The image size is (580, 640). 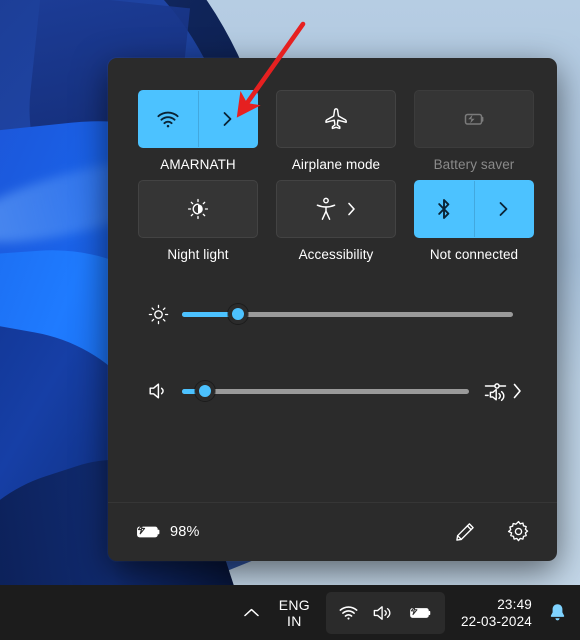 What do you see at coordinates (294, 604) in the screenshot?
I see `language-line-1: ENG` at bounding box center [294, 604].